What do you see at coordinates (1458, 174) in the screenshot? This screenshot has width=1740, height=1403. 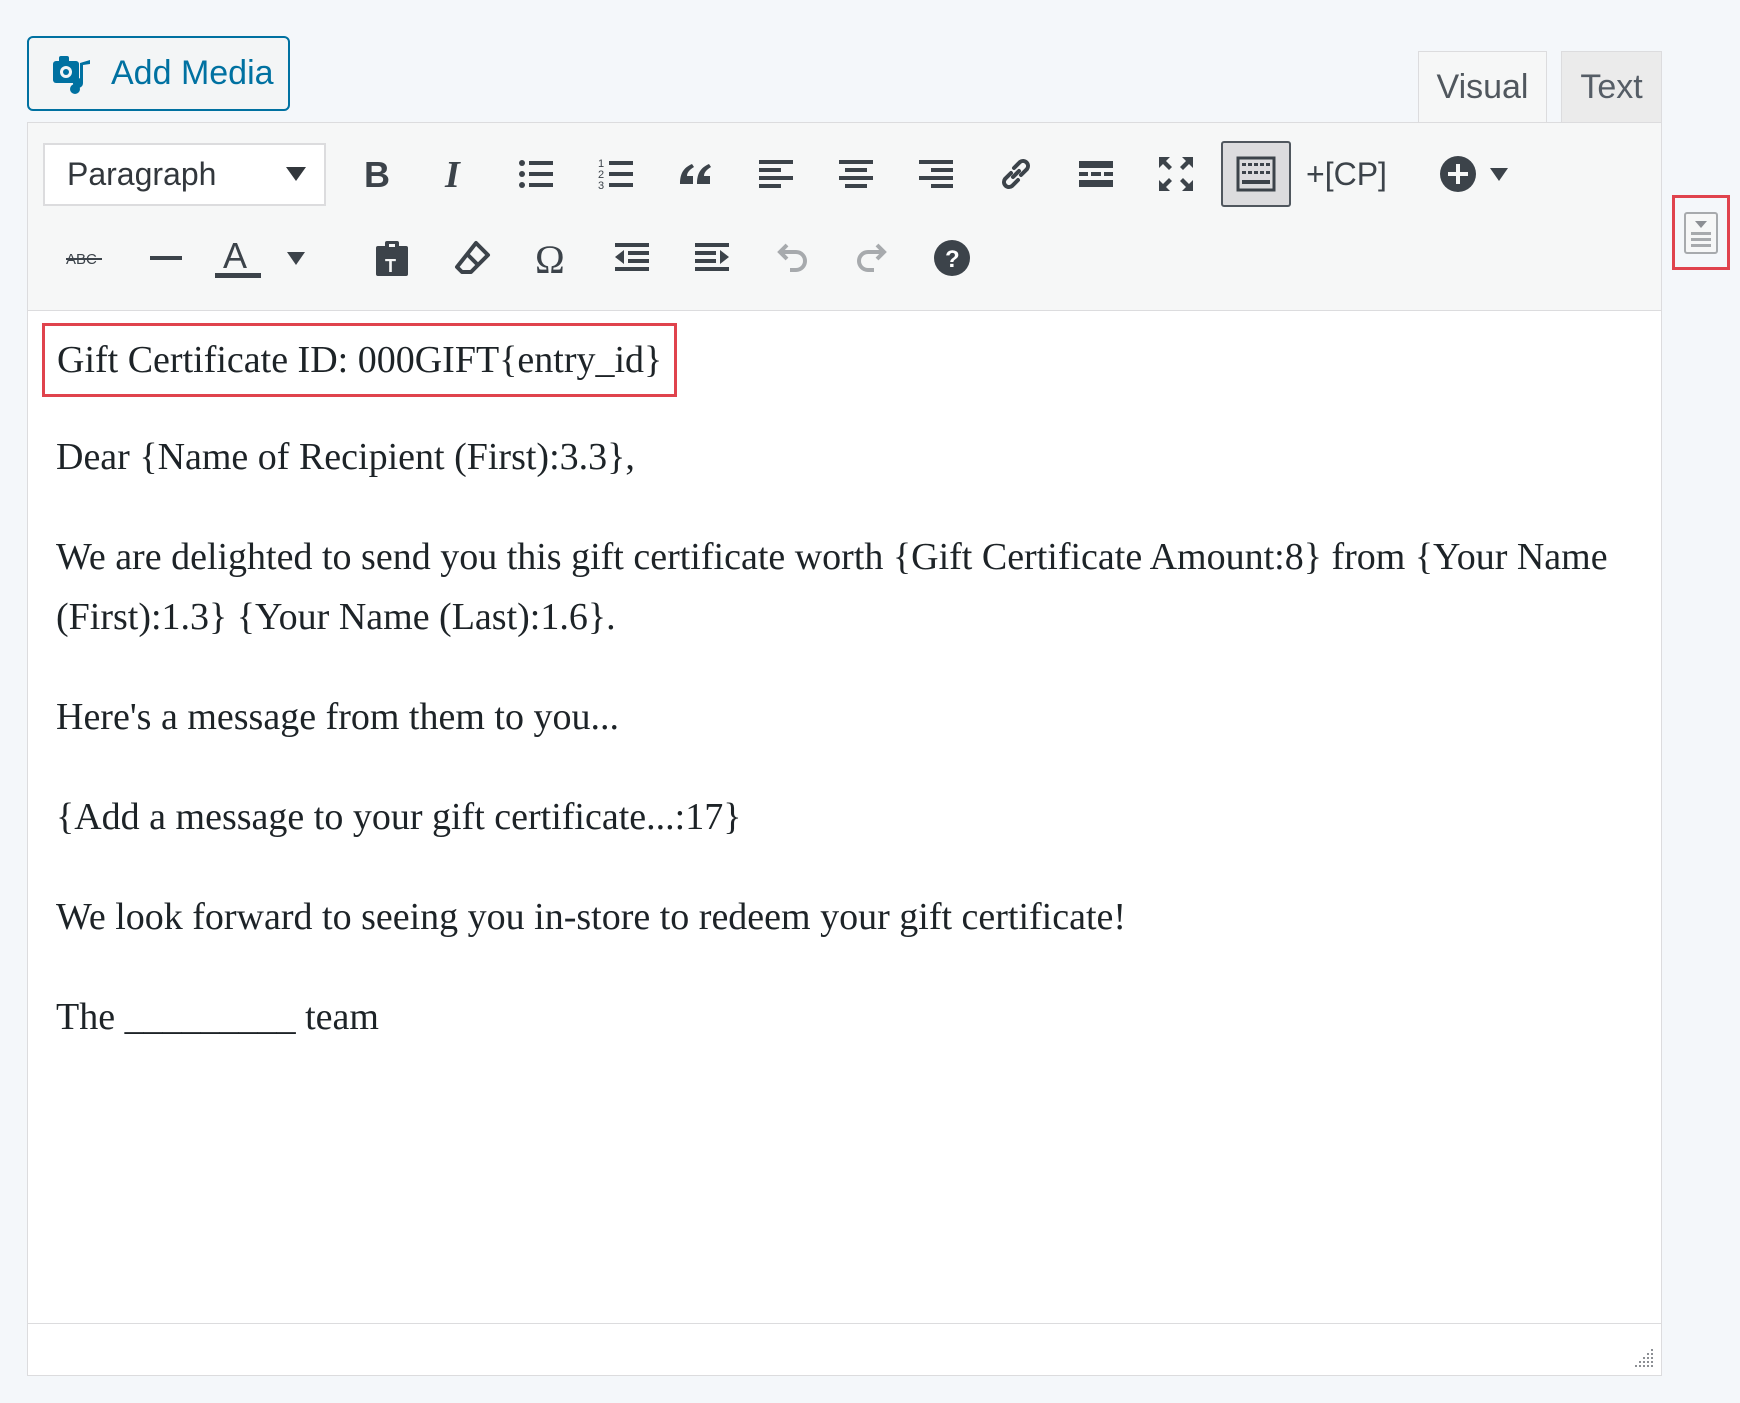 I see `add-block-icon` at bounding box center [1458, 174].